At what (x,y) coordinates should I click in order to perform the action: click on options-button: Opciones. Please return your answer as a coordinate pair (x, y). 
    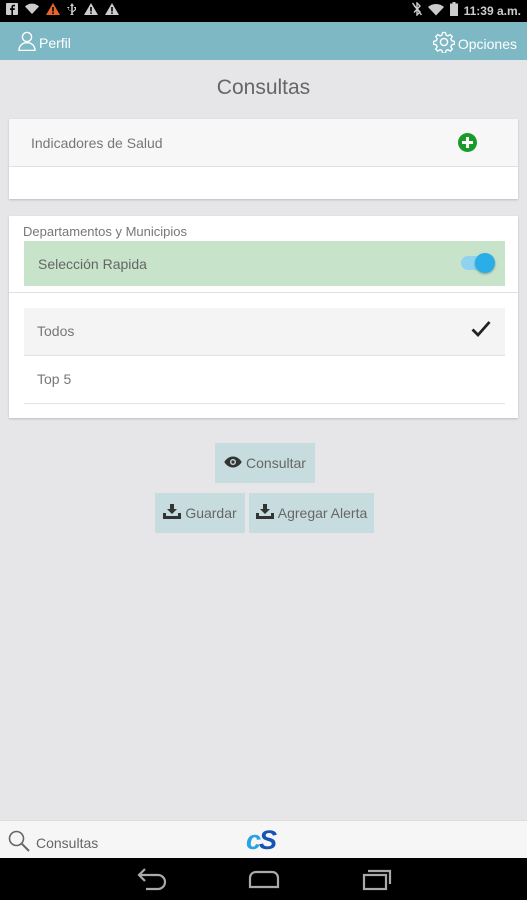
    Looking at the image, I should click on (474, 43).